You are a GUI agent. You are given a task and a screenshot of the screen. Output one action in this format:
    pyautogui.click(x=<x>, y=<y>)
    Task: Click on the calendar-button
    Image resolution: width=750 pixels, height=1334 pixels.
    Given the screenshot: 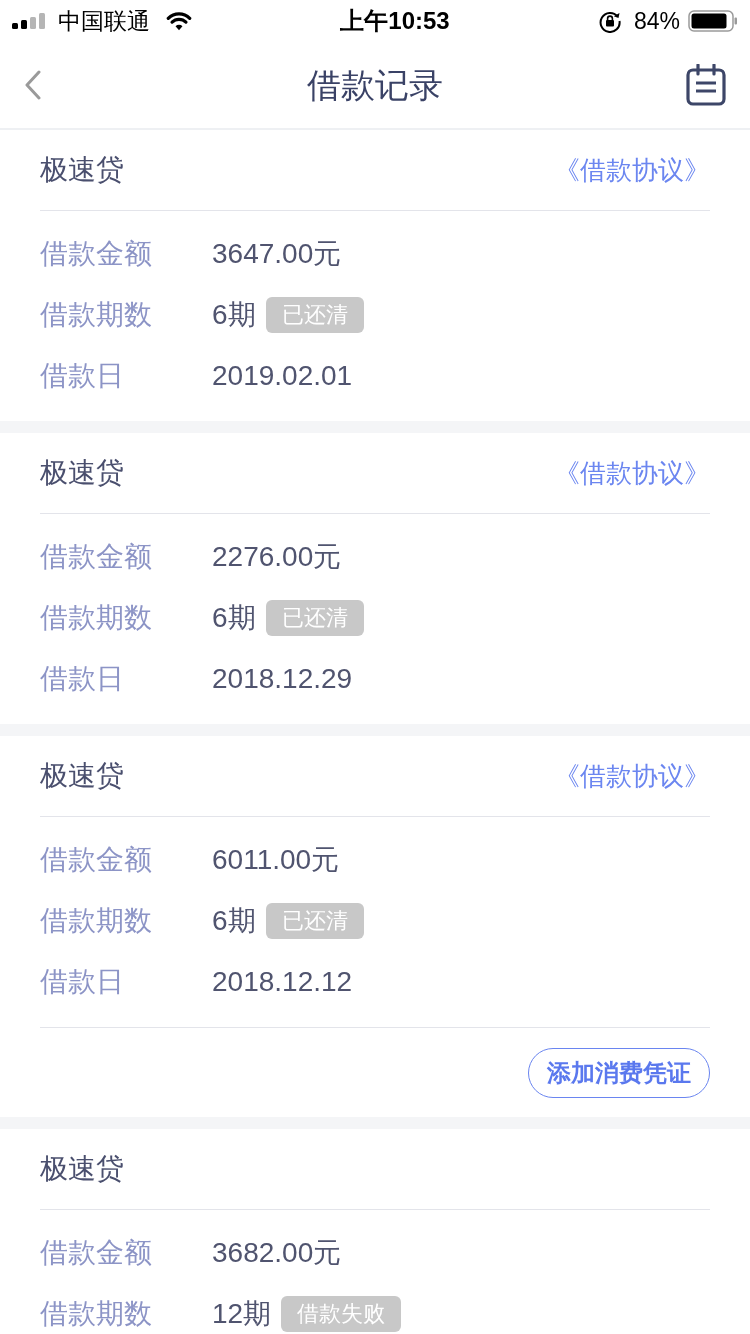 What is the action you would take?
    pyautogui.click(x=706, y=85)
    